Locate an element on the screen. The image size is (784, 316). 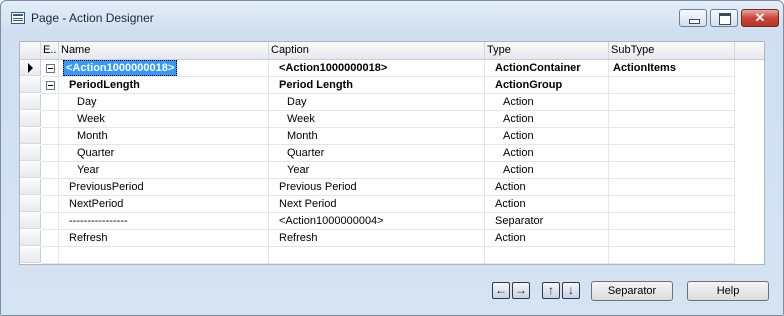
table-row: Year Year Action is located at coordinates (392, 170).